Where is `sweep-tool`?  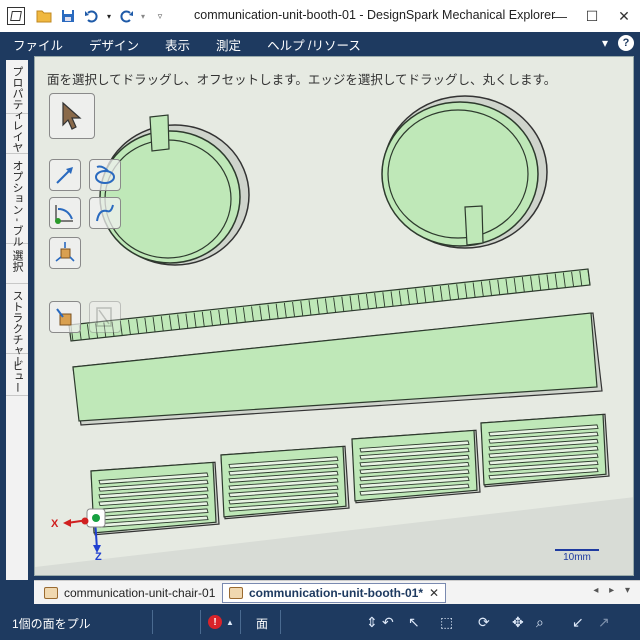
sweep-tool is located at coordinates (65, 213).